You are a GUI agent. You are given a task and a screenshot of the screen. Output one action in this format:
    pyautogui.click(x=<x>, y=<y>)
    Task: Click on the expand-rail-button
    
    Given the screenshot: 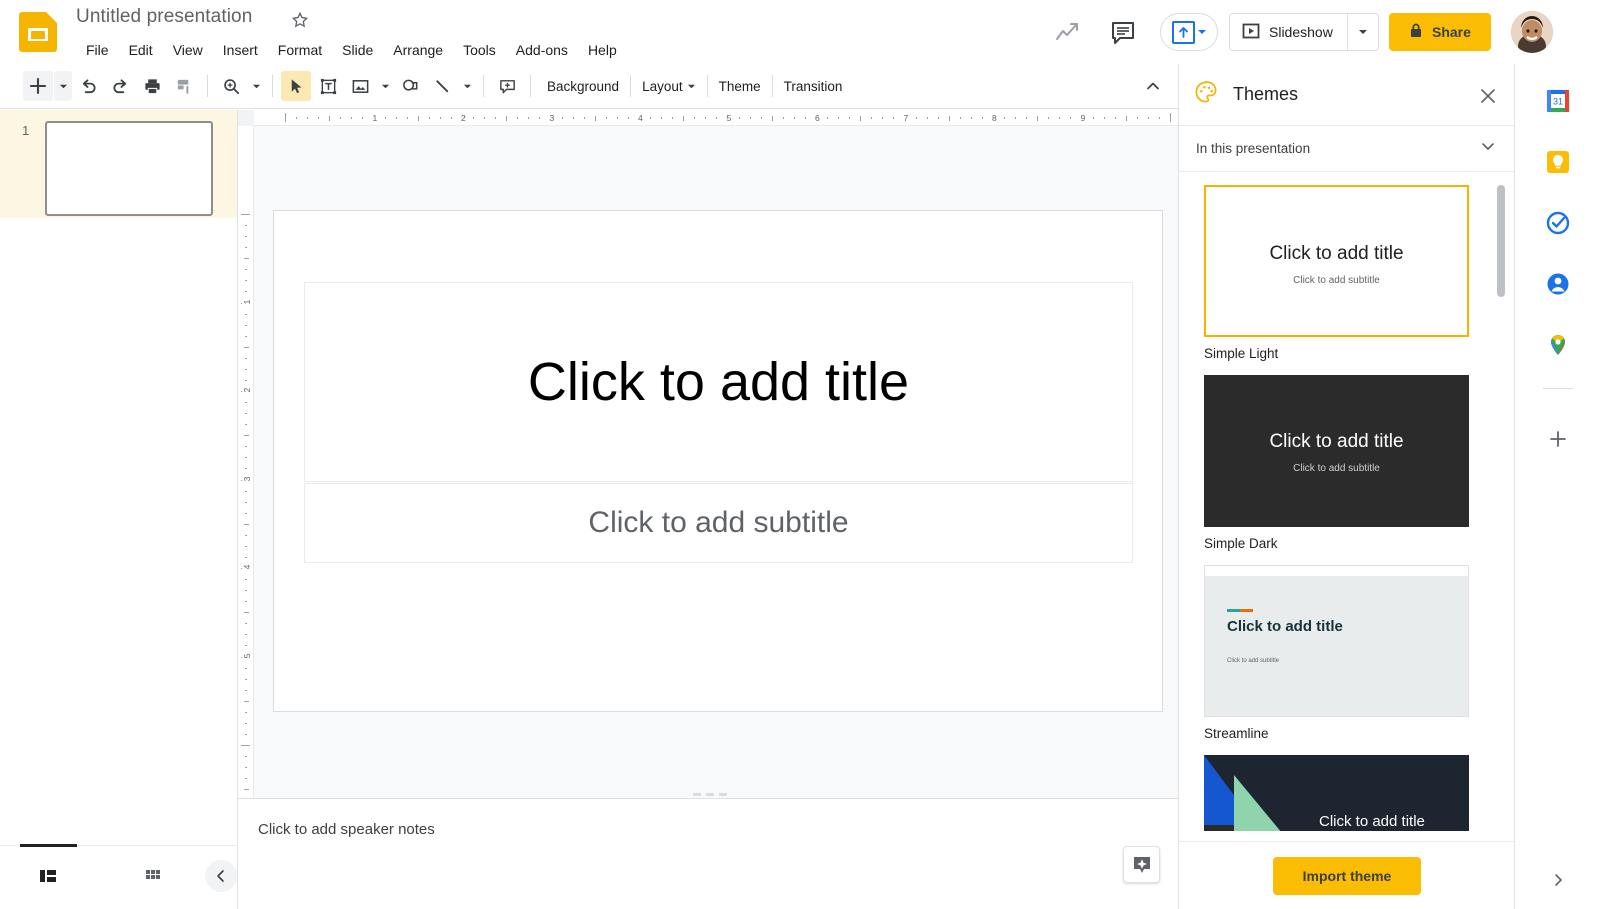 What is the action you would take?
    pyautogui.click(x=1558, y=880)
    